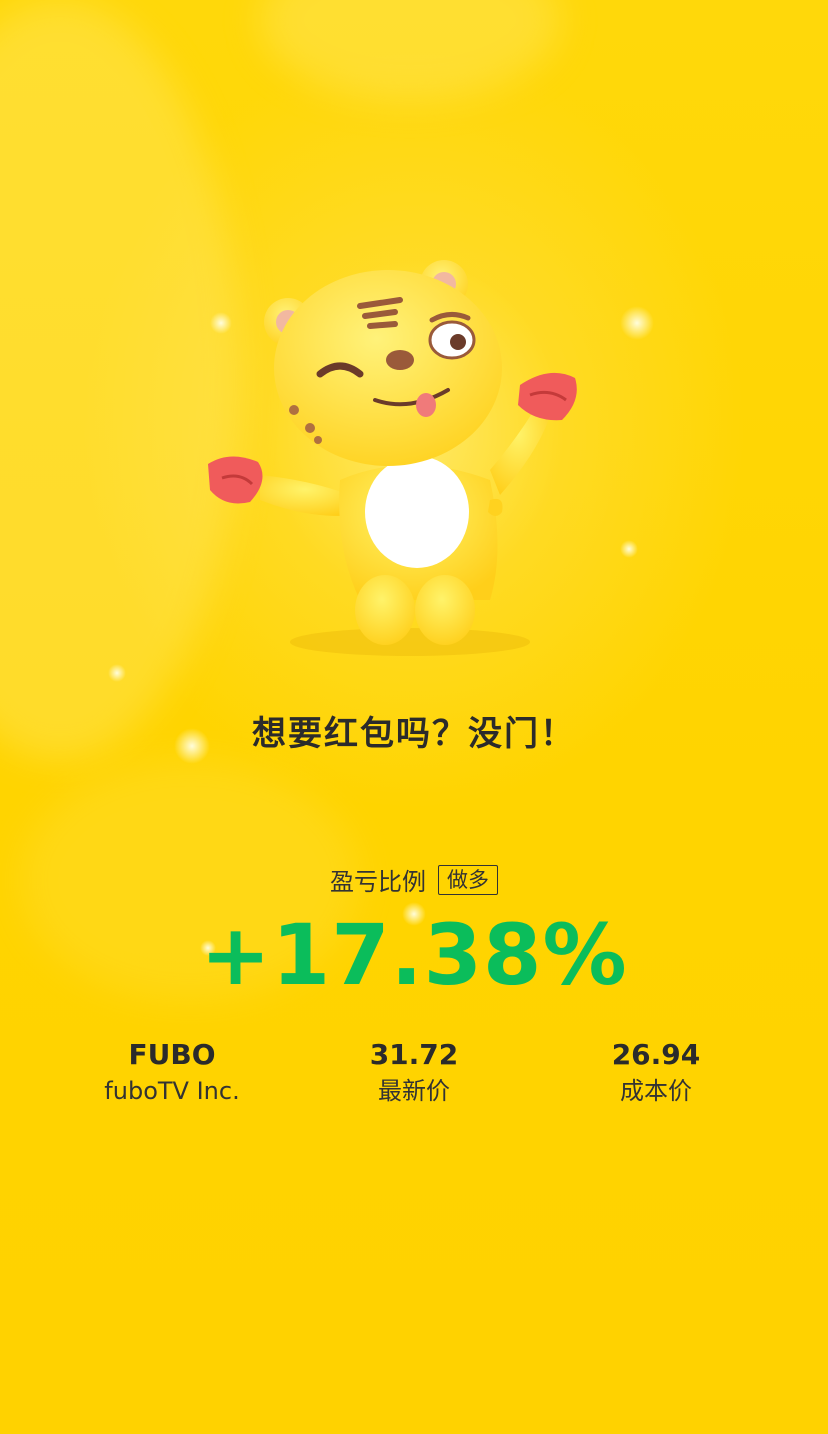  What do you see at coordinates (172, 1091) in the screenshot?
I see `stock-name: fuboTV Inc.` at bounding box center [172, 1091].